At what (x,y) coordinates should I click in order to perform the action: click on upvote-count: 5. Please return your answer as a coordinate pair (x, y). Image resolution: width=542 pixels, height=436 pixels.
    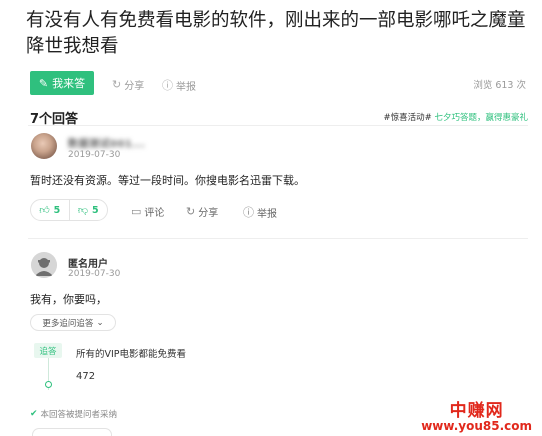
    Looking at the image, I should click on (57, 210).